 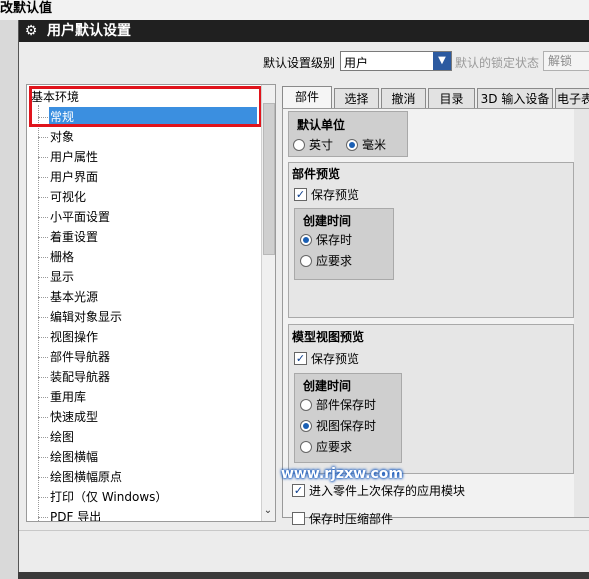 What do you see at coordinates (442, 61) in the screenshot?
I see `chevron-down-icon: ▼` at bounding box center [442, 61].